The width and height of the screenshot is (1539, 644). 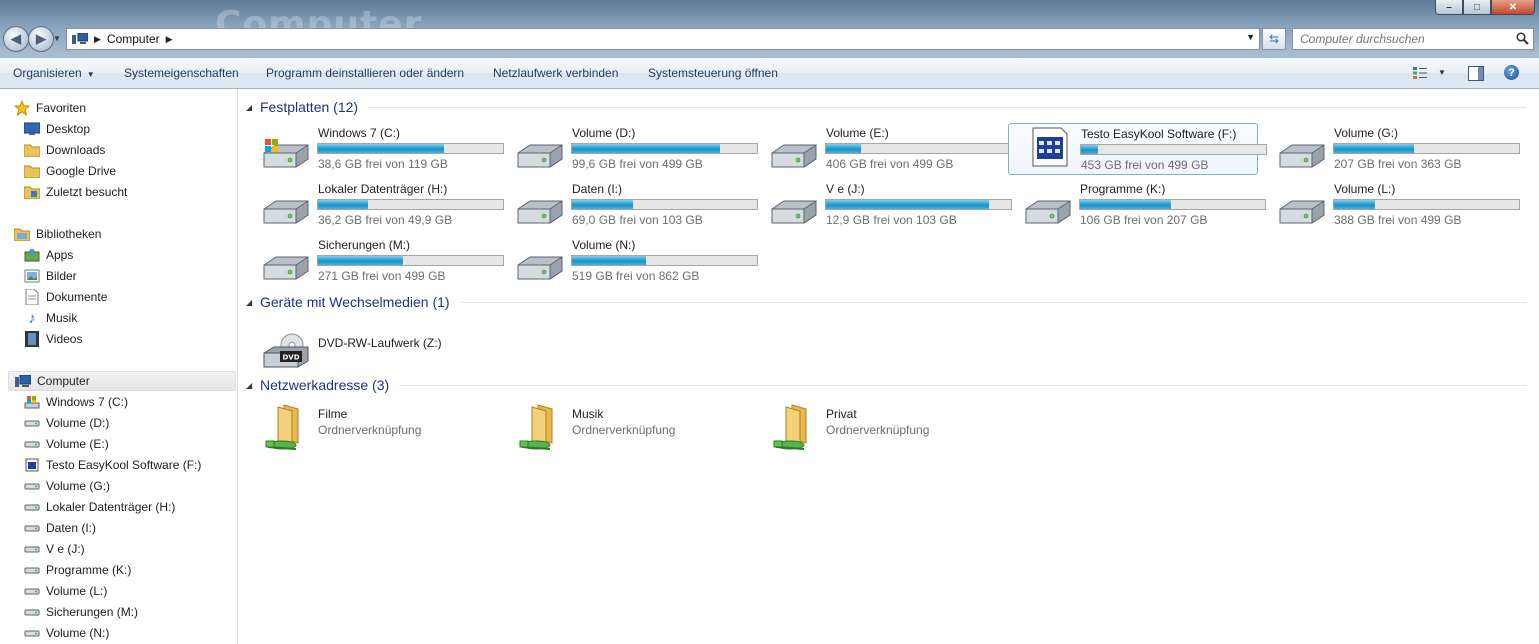 What do you see at coordinates (133, 39) in the screenshot?
I see `breadcrumb-computer: Computer` at bounding box center [133, 39].